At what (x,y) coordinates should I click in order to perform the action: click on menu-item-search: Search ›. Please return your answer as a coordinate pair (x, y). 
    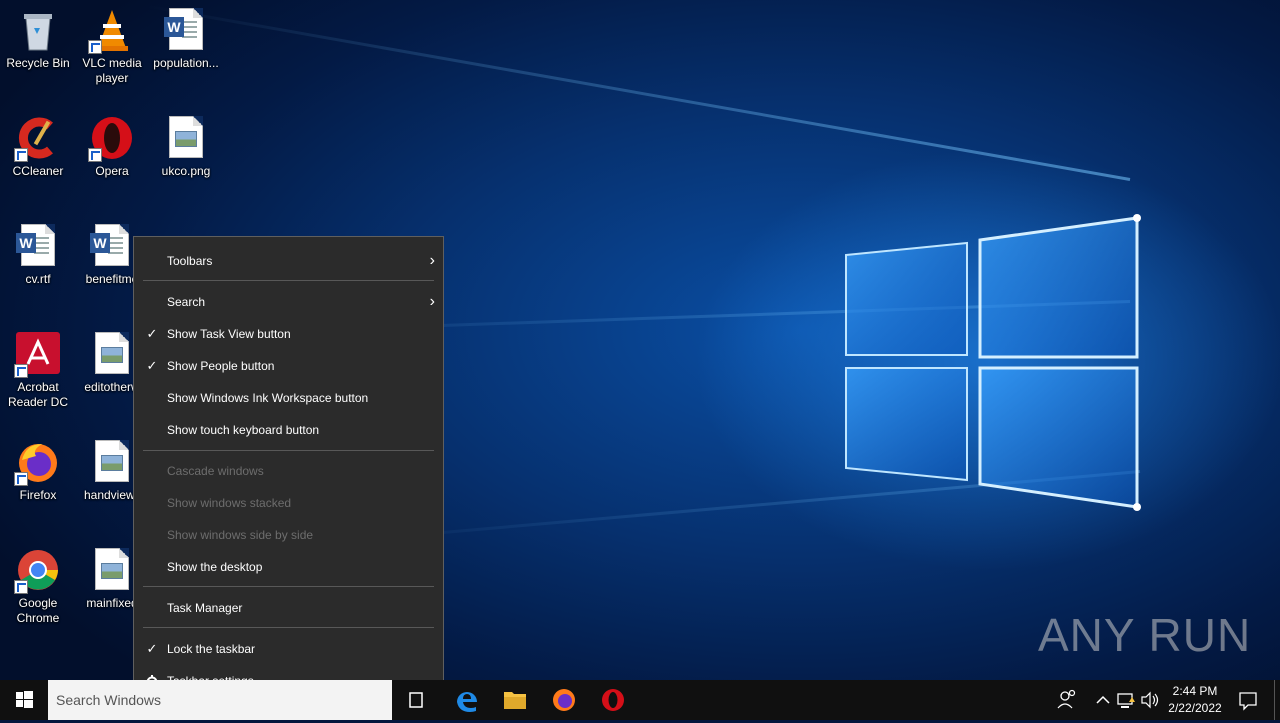
    Looking at the image, I should click on (288, 302).